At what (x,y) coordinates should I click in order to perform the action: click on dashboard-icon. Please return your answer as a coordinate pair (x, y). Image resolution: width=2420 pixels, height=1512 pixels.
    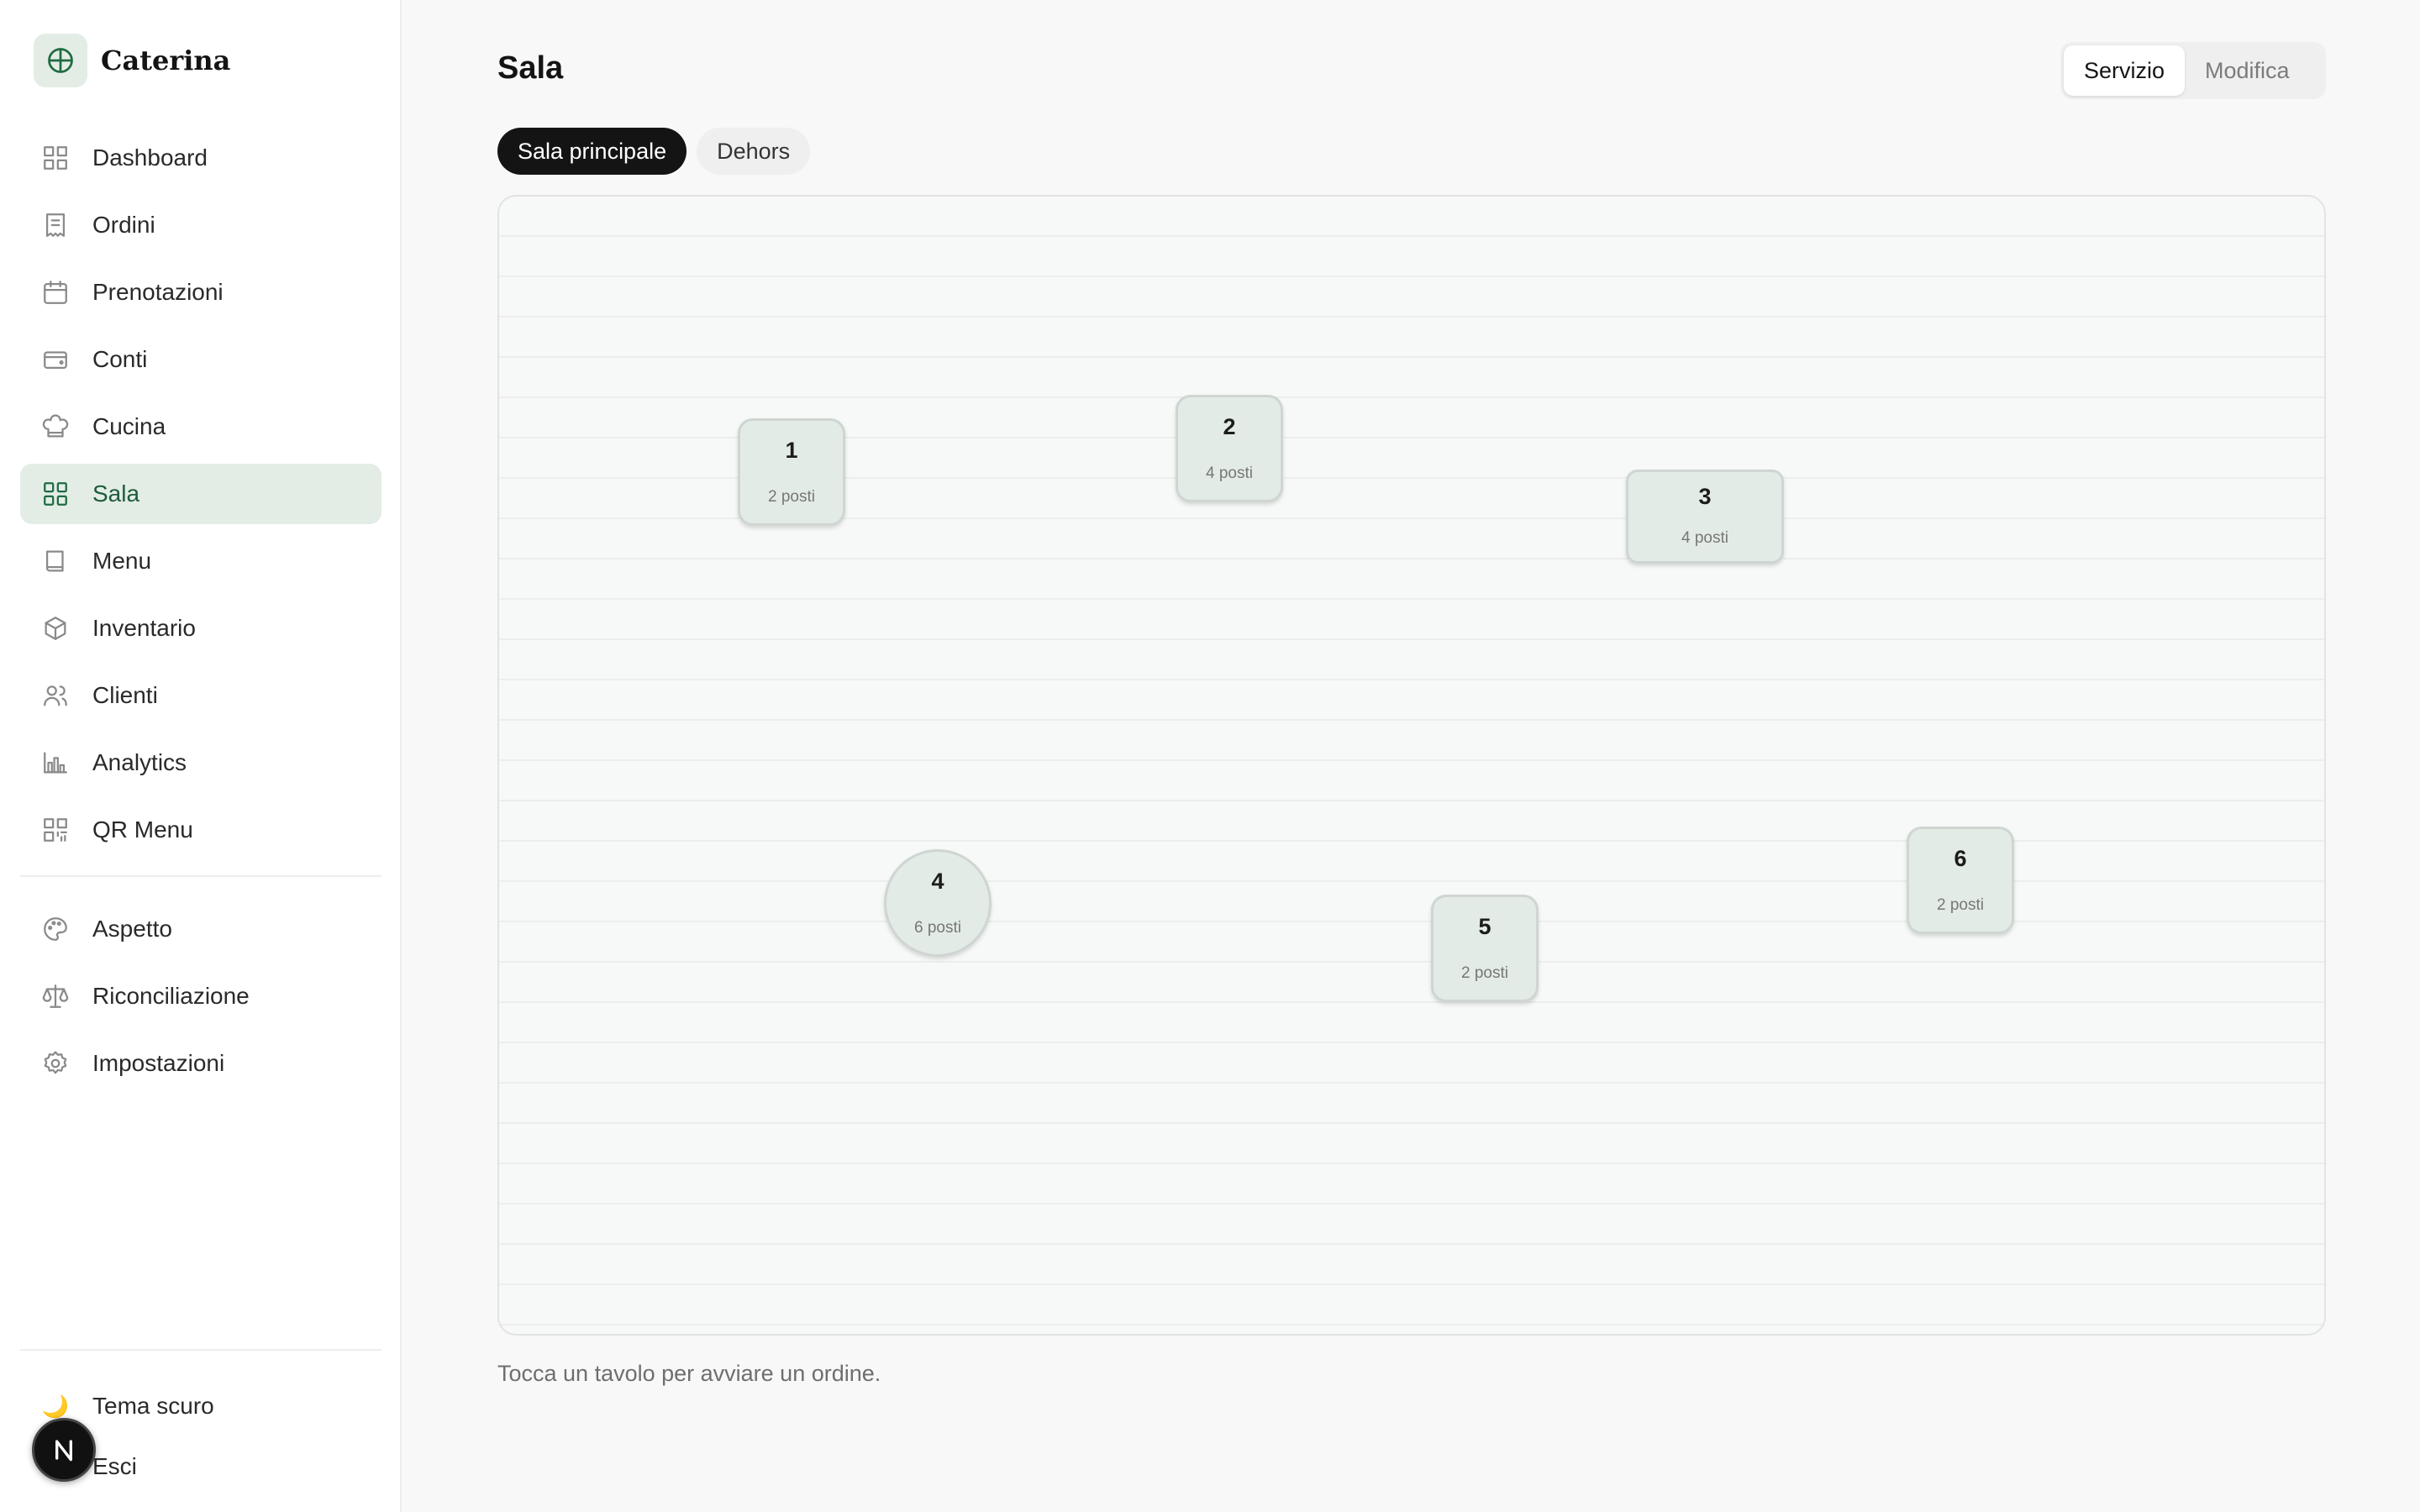
    Looking at the image, I should click on (55, 158).